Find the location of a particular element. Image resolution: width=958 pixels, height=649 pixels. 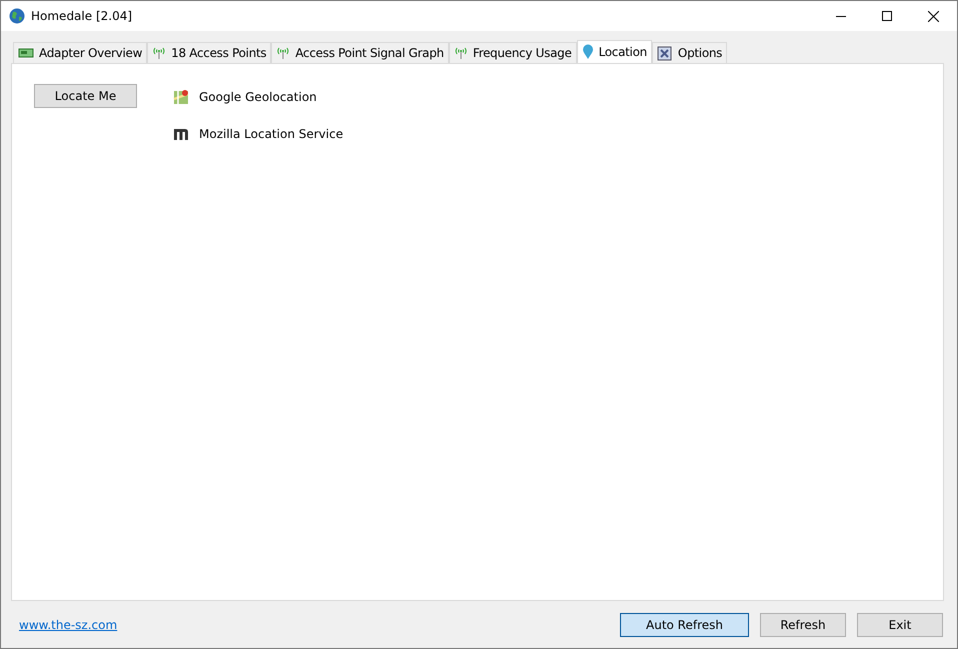

service-label: Mozilla Location Service is located at coordinates (271, 133).